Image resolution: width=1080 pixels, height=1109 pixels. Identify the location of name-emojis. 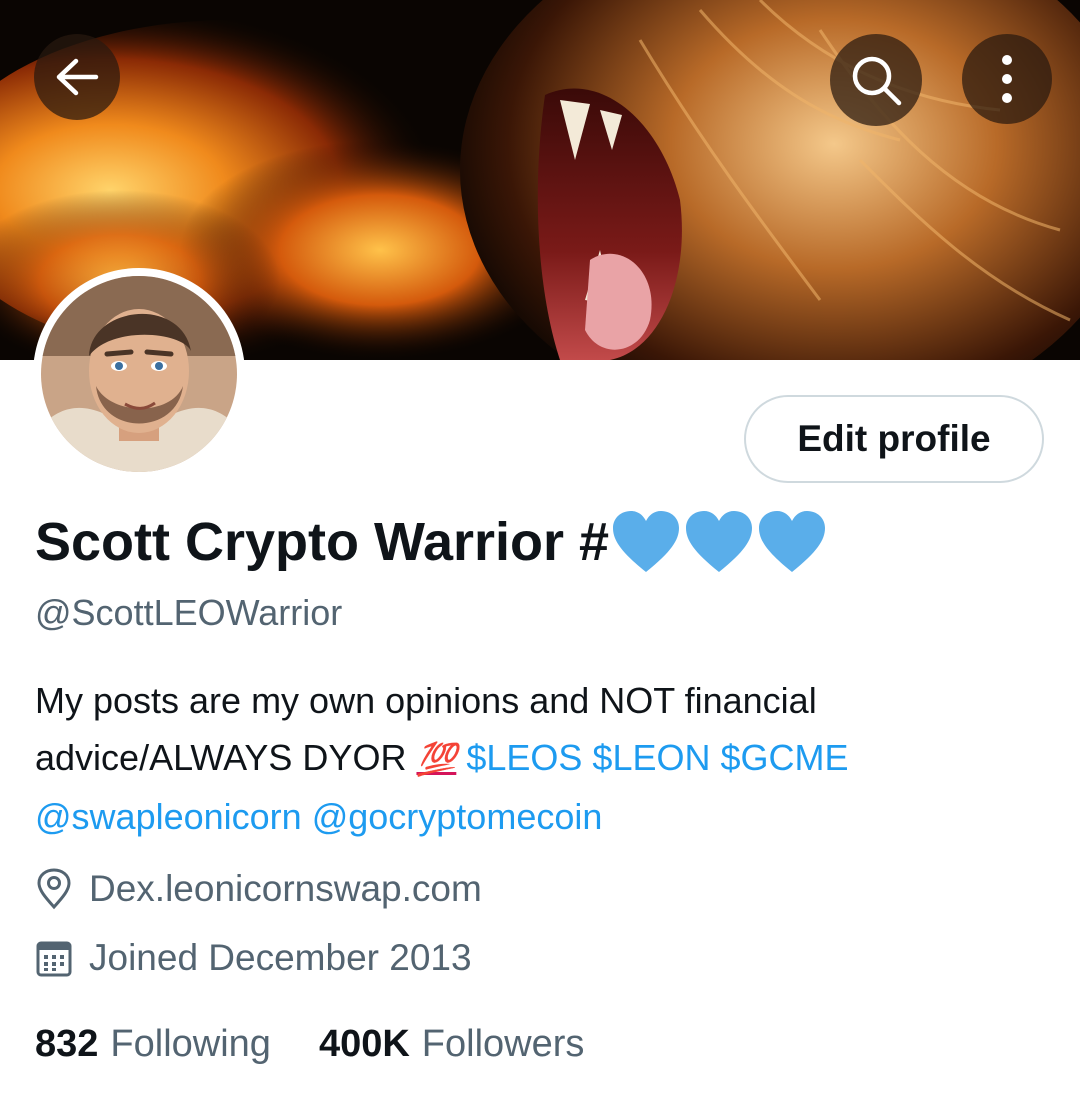
(720, 542).